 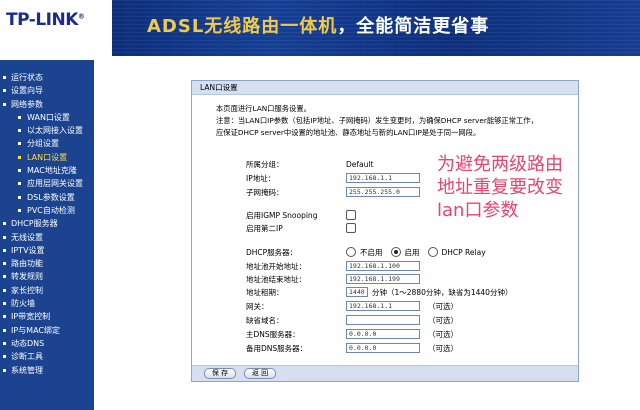 What do you see at coordinates (360, 164) in the screenshot?
I see `group-value: Default` at bounding box center [360, 164].